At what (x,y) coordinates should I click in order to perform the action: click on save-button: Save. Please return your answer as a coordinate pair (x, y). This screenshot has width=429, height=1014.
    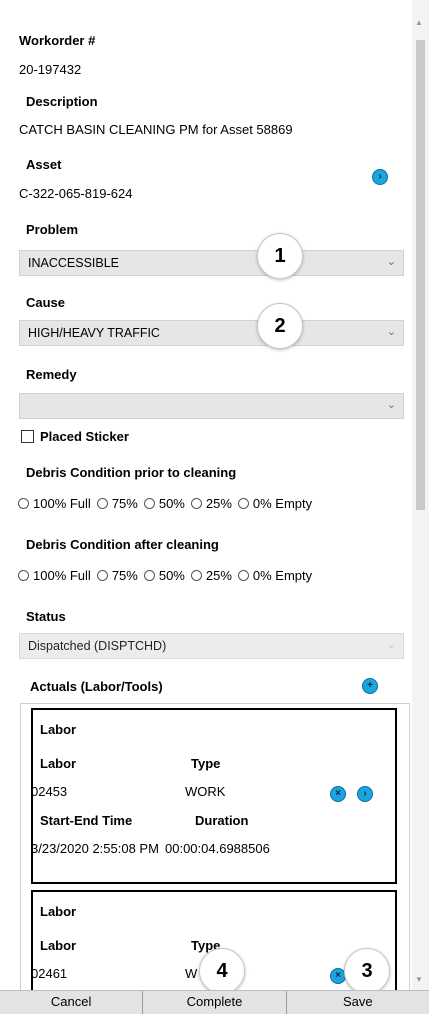
    Looking at the image, I should click on (357, 1002).